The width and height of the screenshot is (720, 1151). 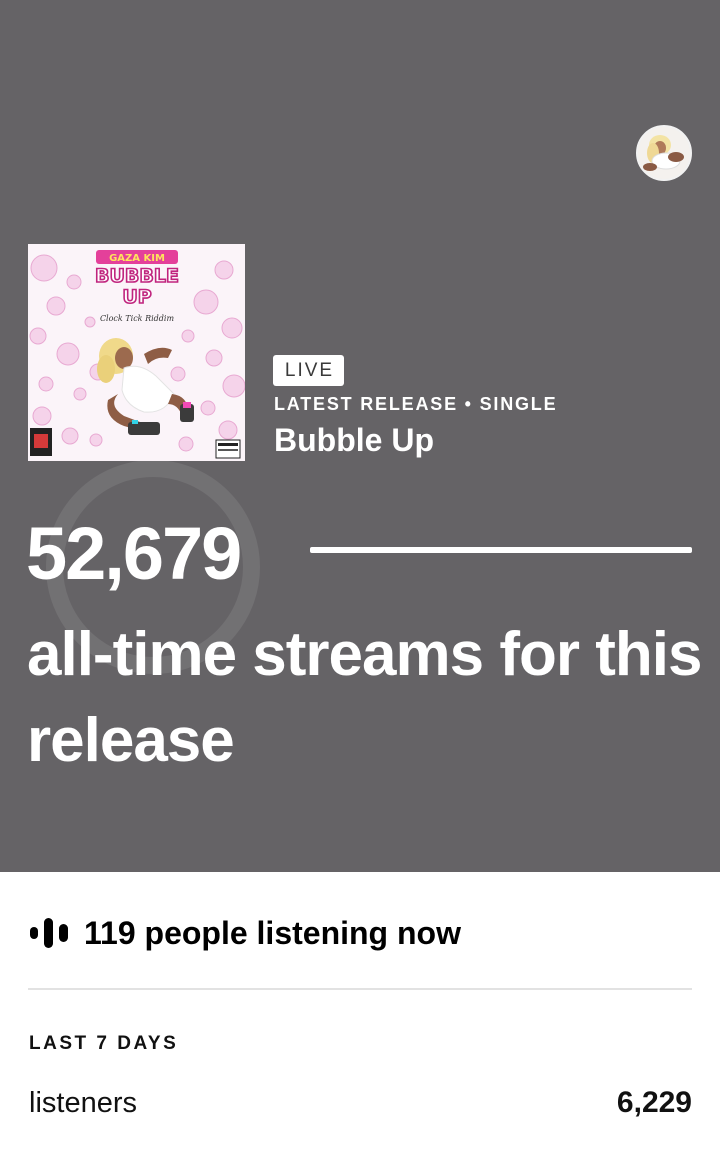 What do you see at coordinates (137, 318) in the screenshot?
I see `cover-subtitle-text: Clock Tick Riddim` at bounding box center [137, 318].